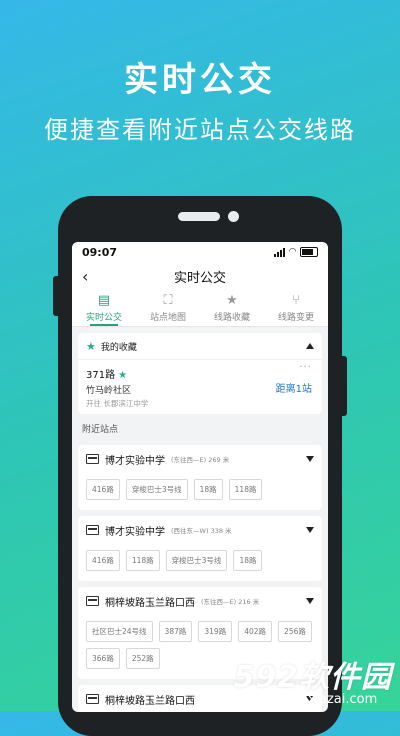  I want to click on hero-title: 实时公交, so click(200, 80).